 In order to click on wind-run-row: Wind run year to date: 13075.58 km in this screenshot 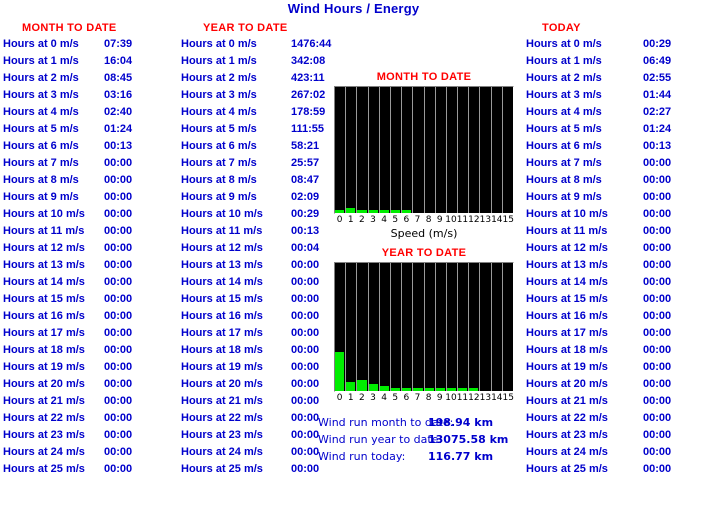, I will do `click(428, 439)`.